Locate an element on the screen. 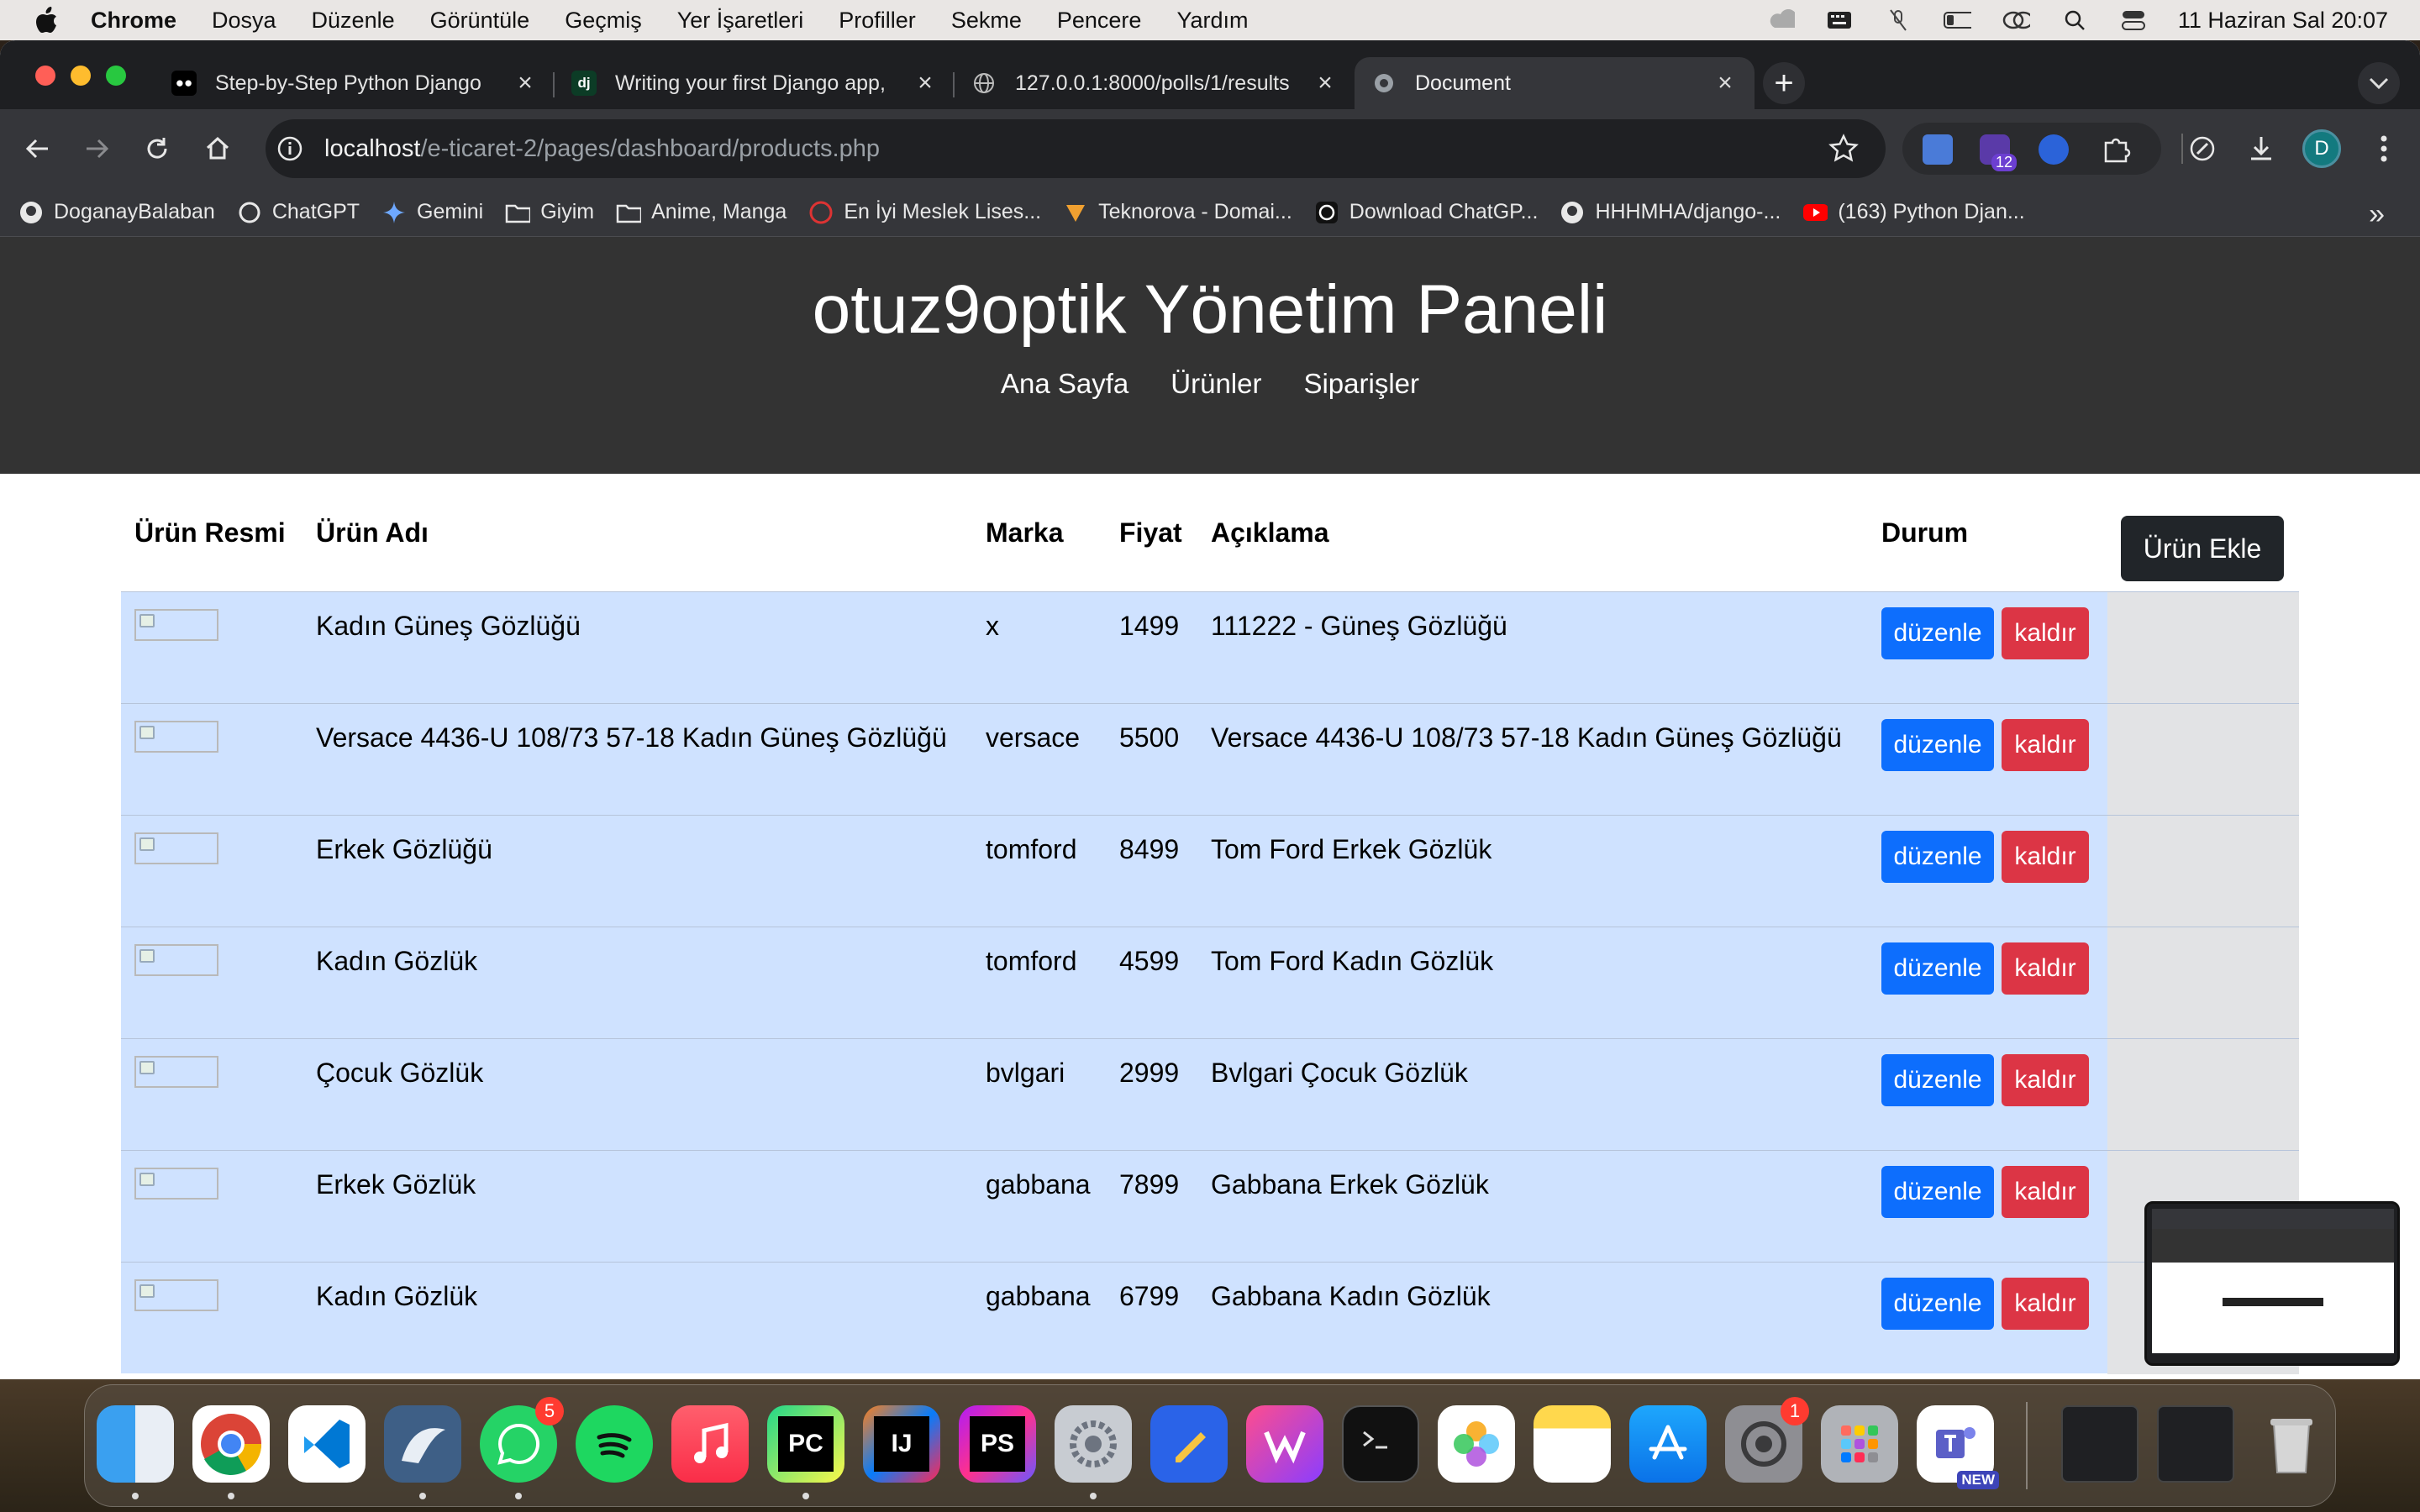 This screenshot has height=1512, width=2420. keyboard-icon is located at coordinates (1840, 20).